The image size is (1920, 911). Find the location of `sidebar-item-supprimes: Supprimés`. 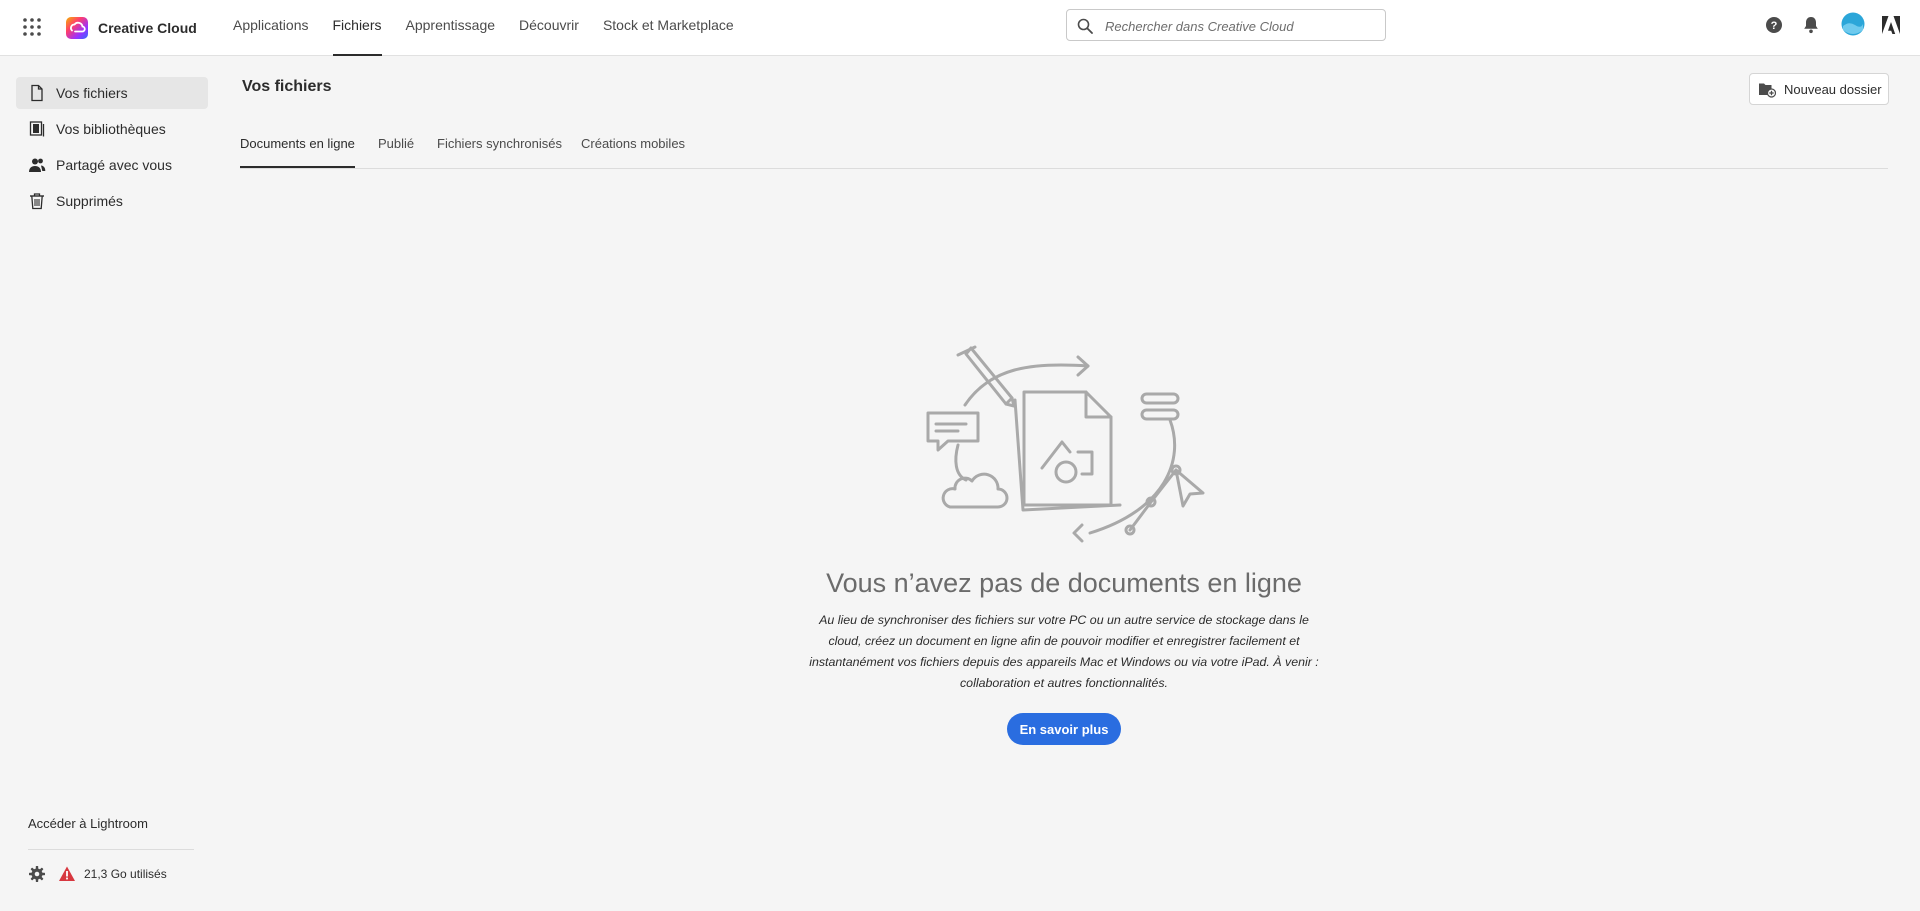

sidebar-item-supprimes: Supprimés is located at coordinates (112, 201).